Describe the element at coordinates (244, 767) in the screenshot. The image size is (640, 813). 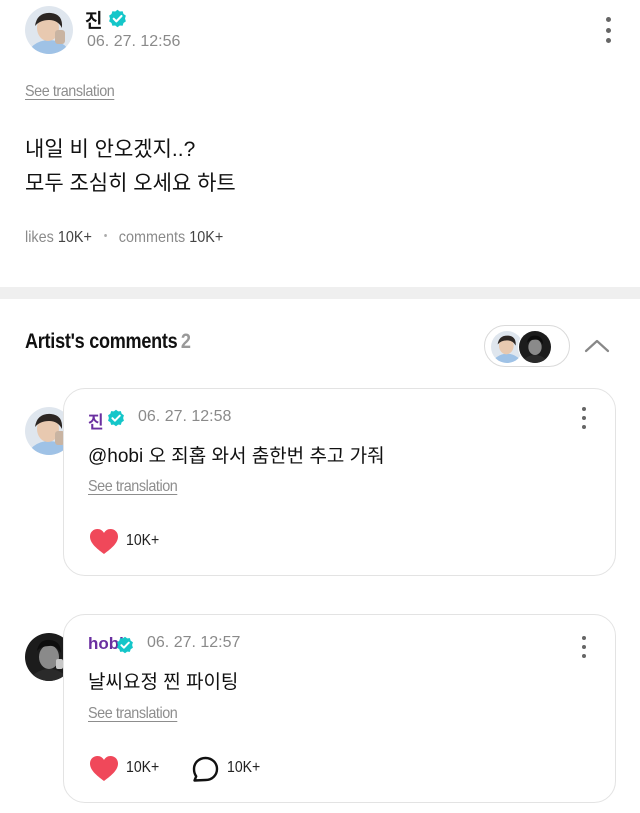
I see `comment-reply-count: 10K+` at that location.